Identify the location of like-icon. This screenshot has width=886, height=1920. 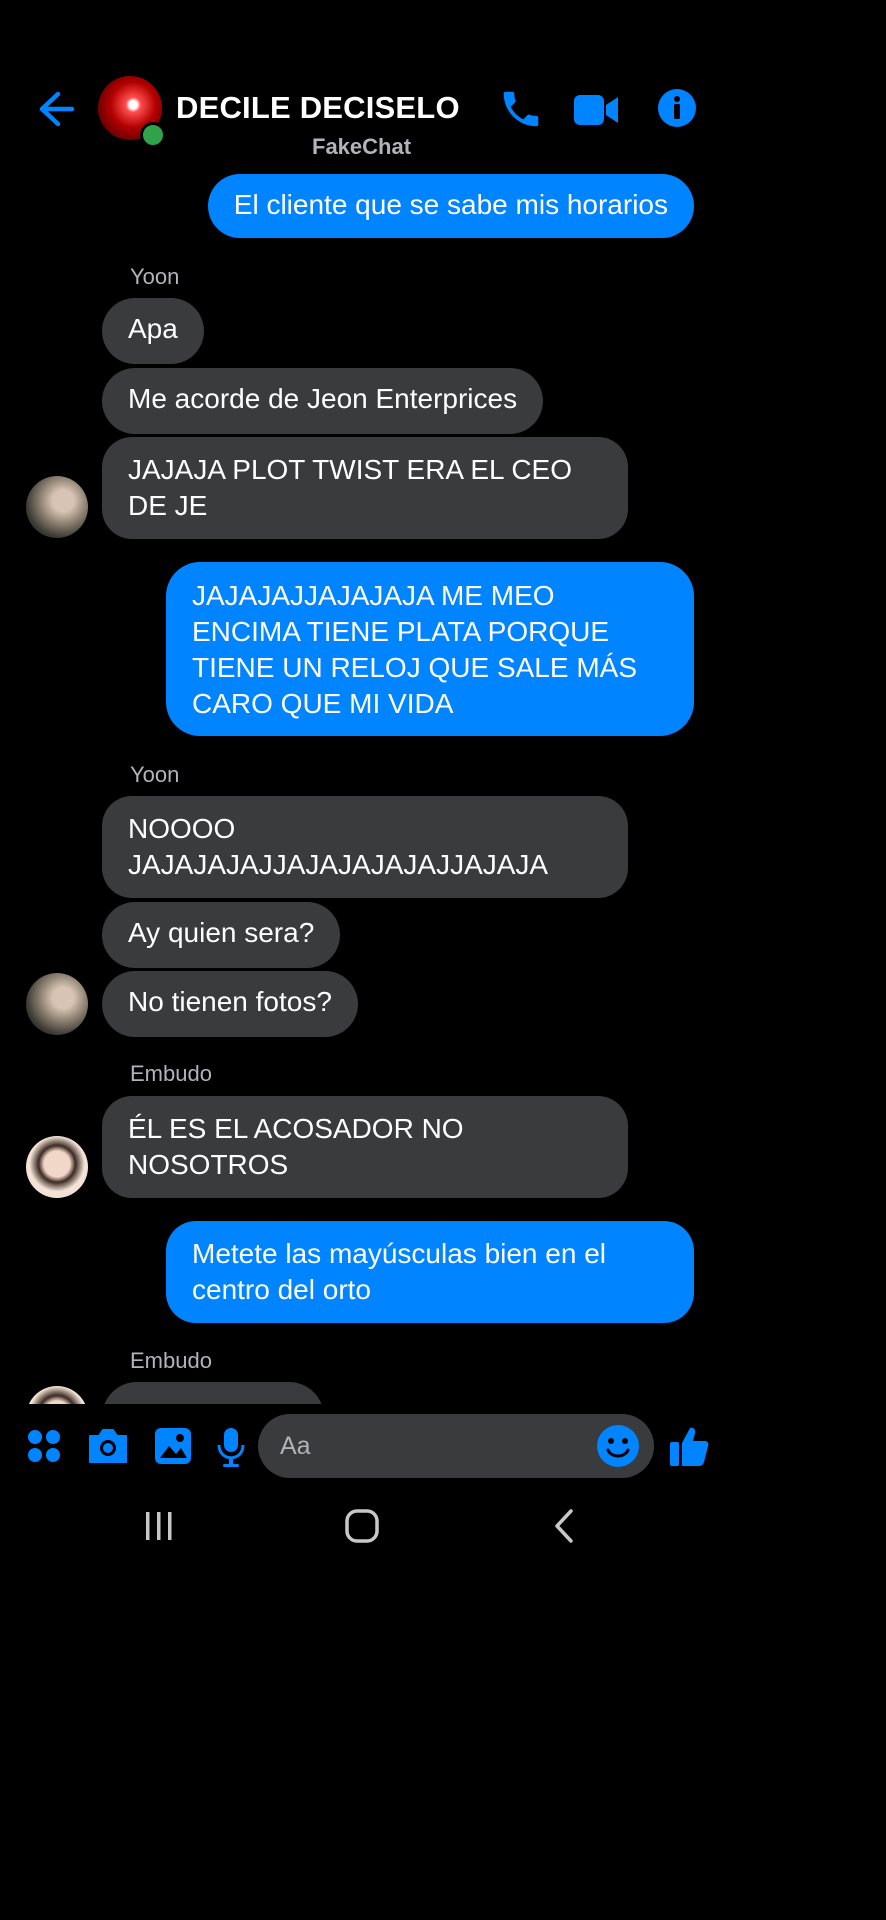
(689, 1446).